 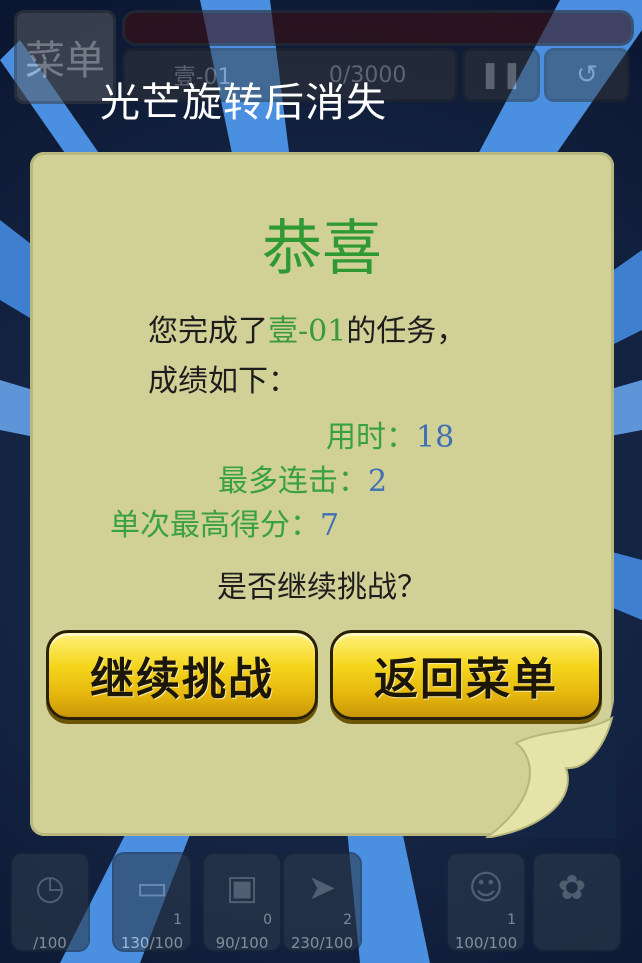 I want to click on item-cost: 230/100, so click(x=322, y=943).